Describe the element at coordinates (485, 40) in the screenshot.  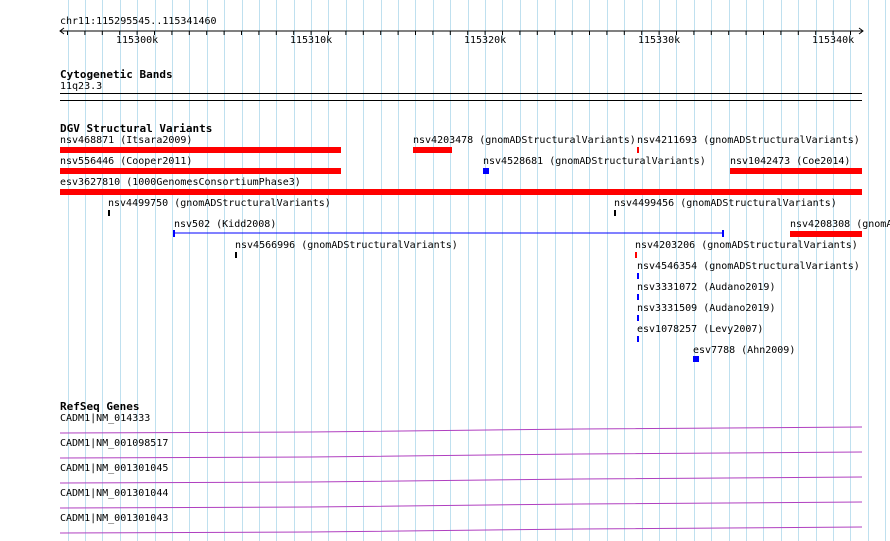
I see `ruler-tick-label: 115320k` at that location.